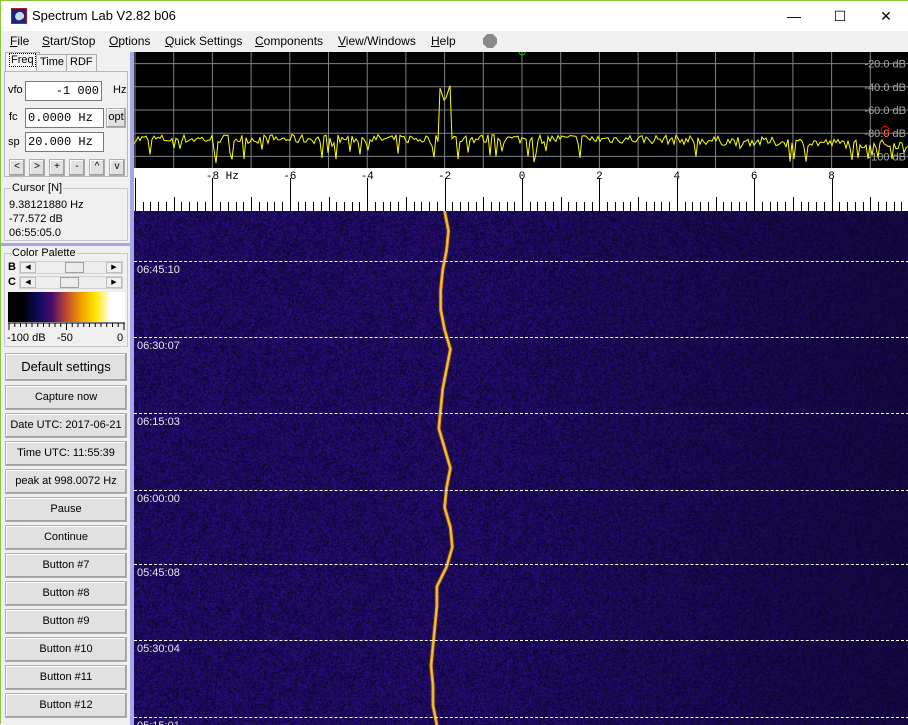  I want to click on menu-start-stop: Start/Stop, so click(68, 41).